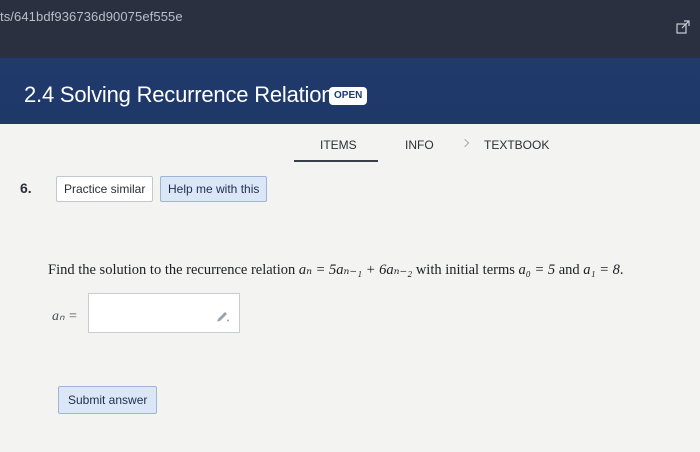  Describe the element at coordinates (621, 270) in the screenshot. I see `question-suffix: .` at that location.